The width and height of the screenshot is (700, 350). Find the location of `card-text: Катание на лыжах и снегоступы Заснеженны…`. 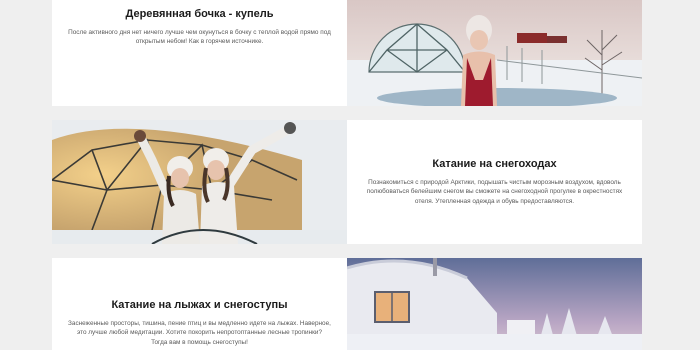

card-text: Катание на лыжах и снегоступы Заснеженны… is located at coordinates (199, 304).